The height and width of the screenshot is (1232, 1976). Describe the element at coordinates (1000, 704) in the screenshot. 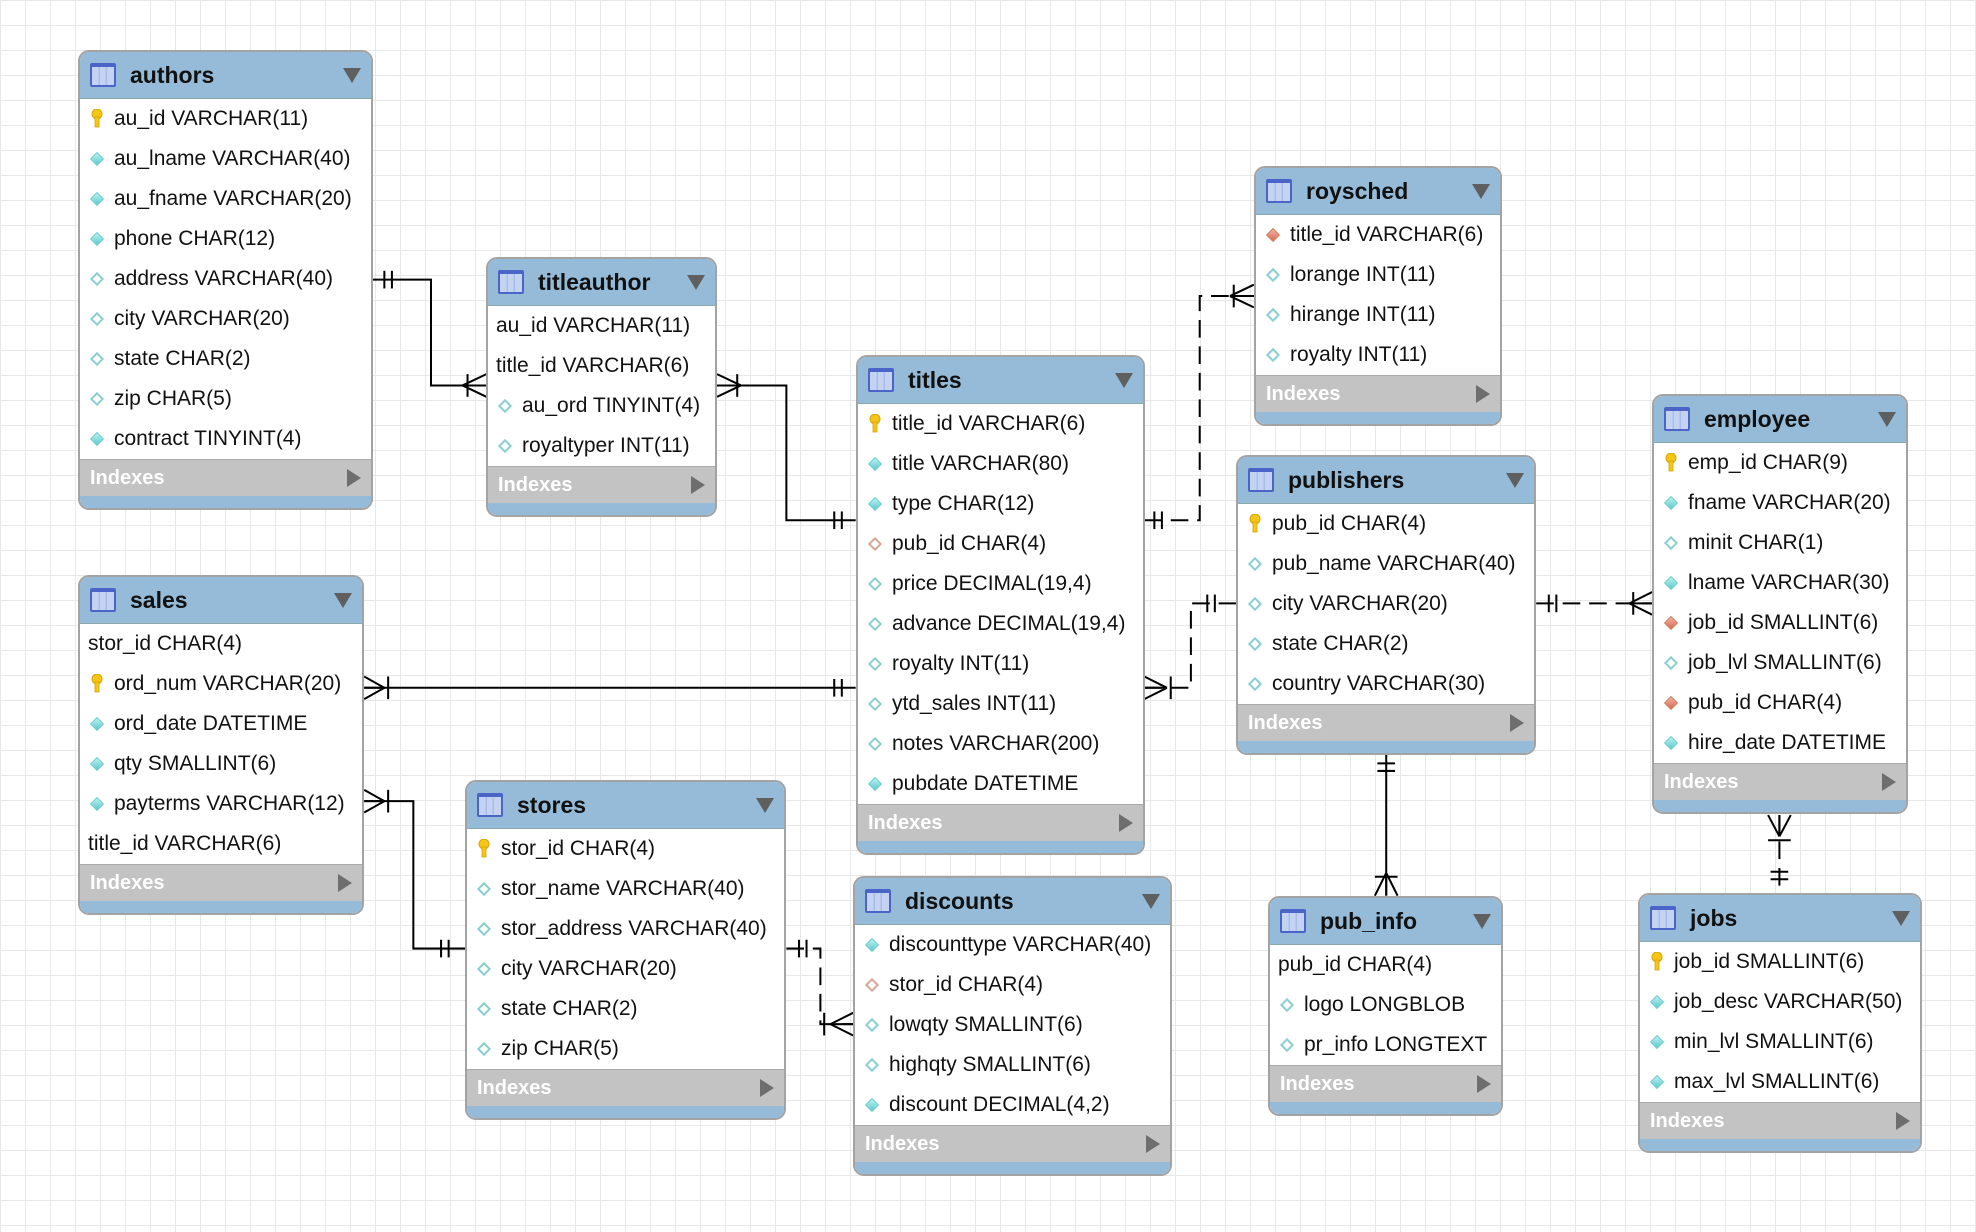

I see `column-row: ytd_sales INT(11)` at that location.